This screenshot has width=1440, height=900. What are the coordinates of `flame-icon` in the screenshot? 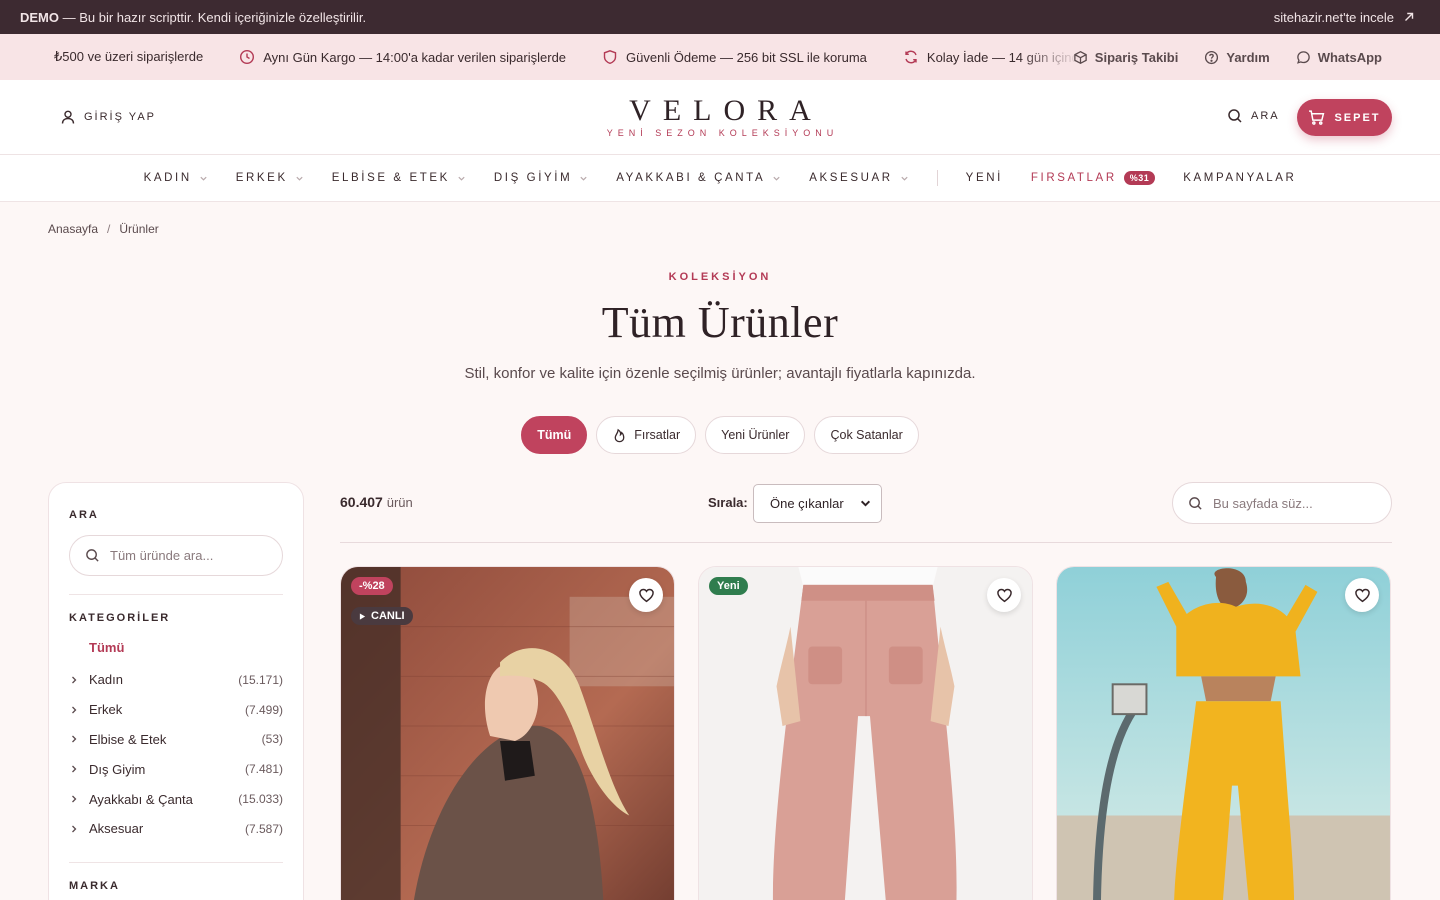 It's located at (619, 435).